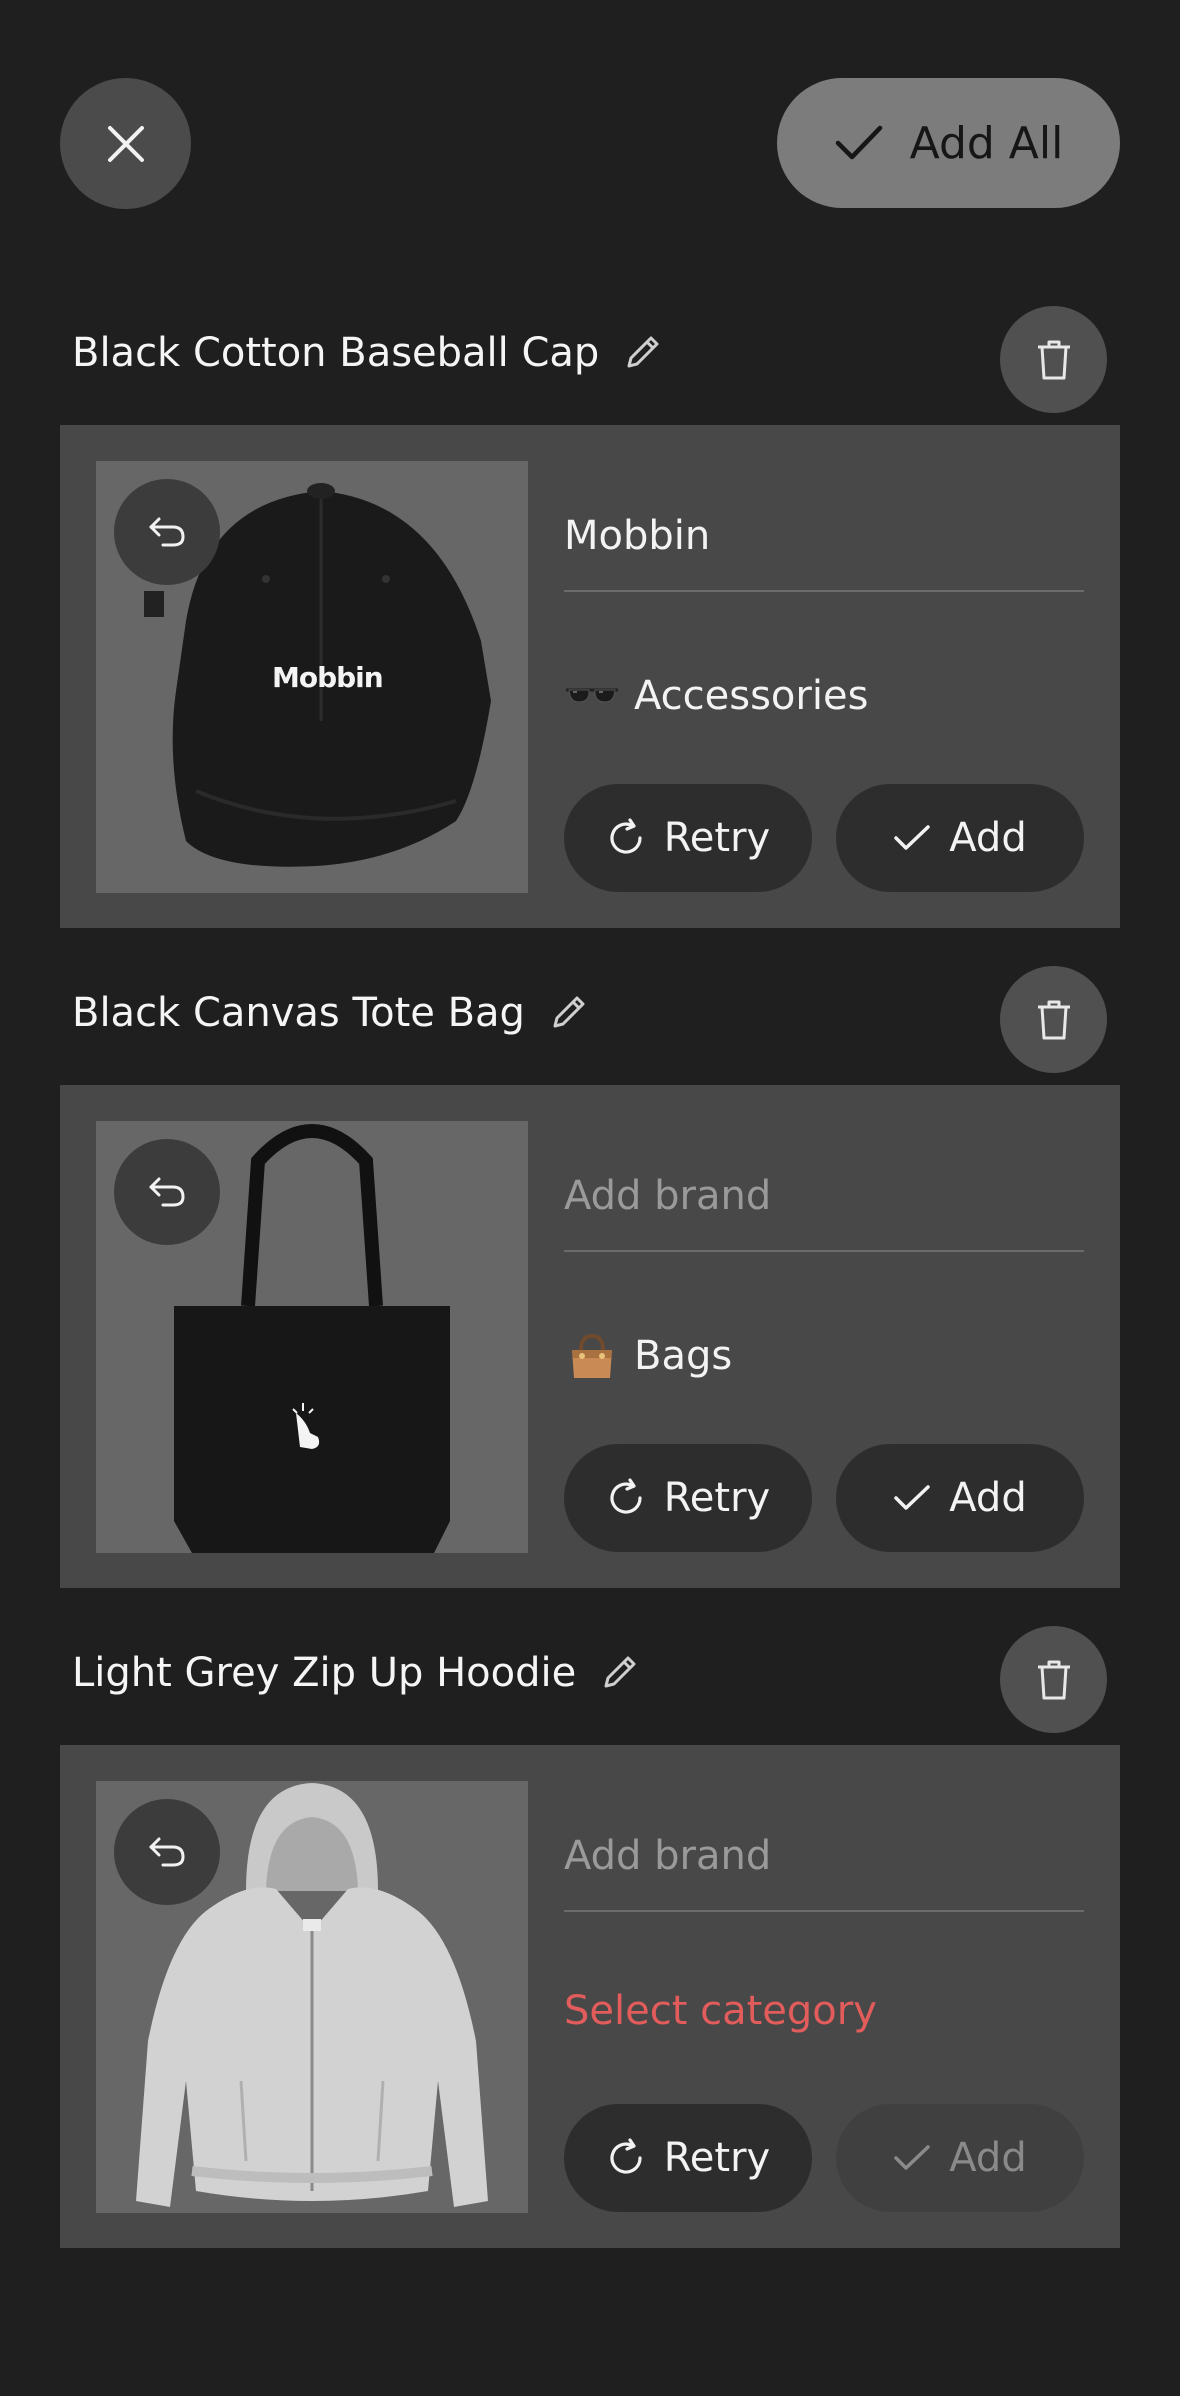 The width and height of the screenshot is (1180, 2396). Describe the element at coordinates (683, 1356) in the screenshot. I see `category-label: Bags` at that location.